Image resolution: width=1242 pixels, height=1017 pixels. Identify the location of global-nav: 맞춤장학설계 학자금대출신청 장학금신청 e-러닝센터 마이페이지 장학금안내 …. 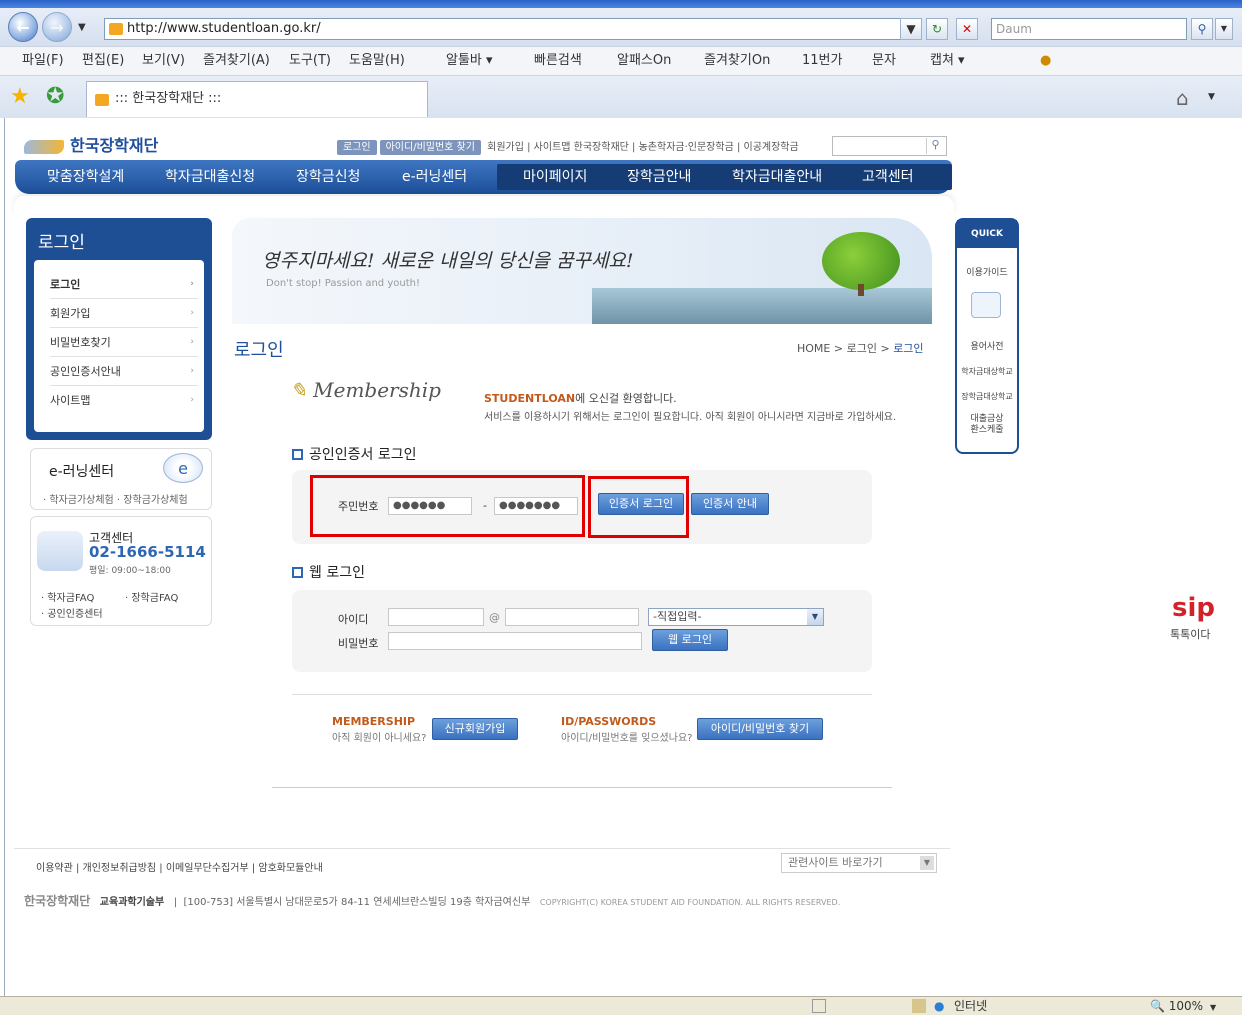
(483, 177).